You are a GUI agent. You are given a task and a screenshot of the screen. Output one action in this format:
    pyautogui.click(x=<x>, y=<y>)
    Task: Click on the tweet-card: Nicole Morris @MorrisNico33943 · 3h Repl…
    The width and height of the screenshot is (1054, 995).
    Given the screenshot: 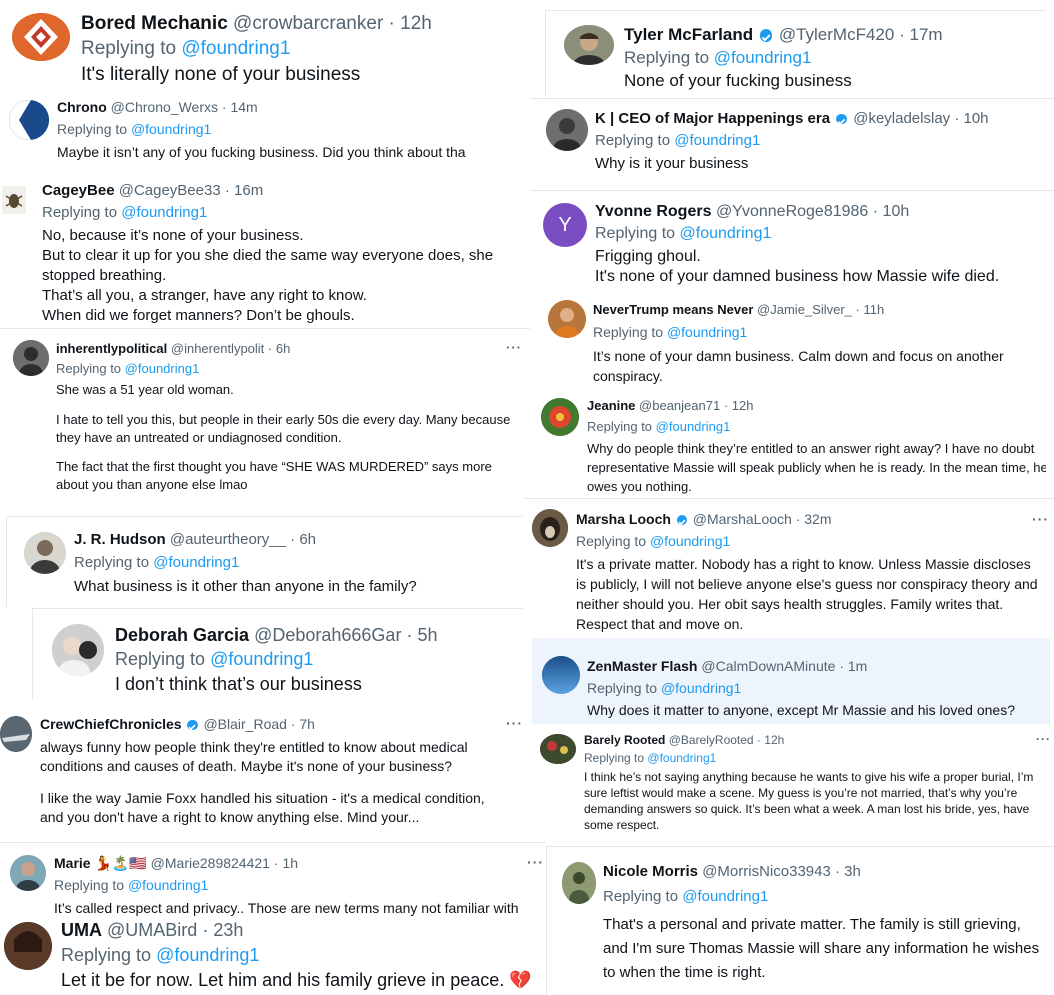 What is the action you would take?
    pyautogui.click(x=800, y=920)
    